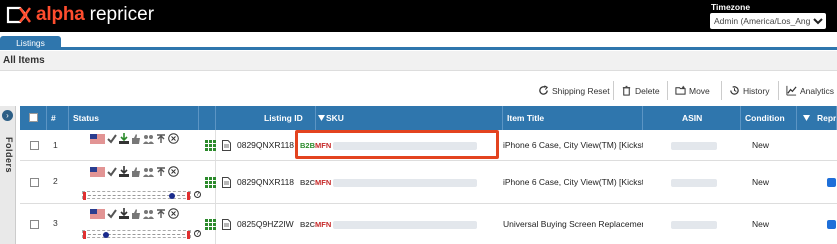  What do you see at coordinates (24, 60) in the screenshot?
I see `page-title: All Items` at bounding box center [24, 60].